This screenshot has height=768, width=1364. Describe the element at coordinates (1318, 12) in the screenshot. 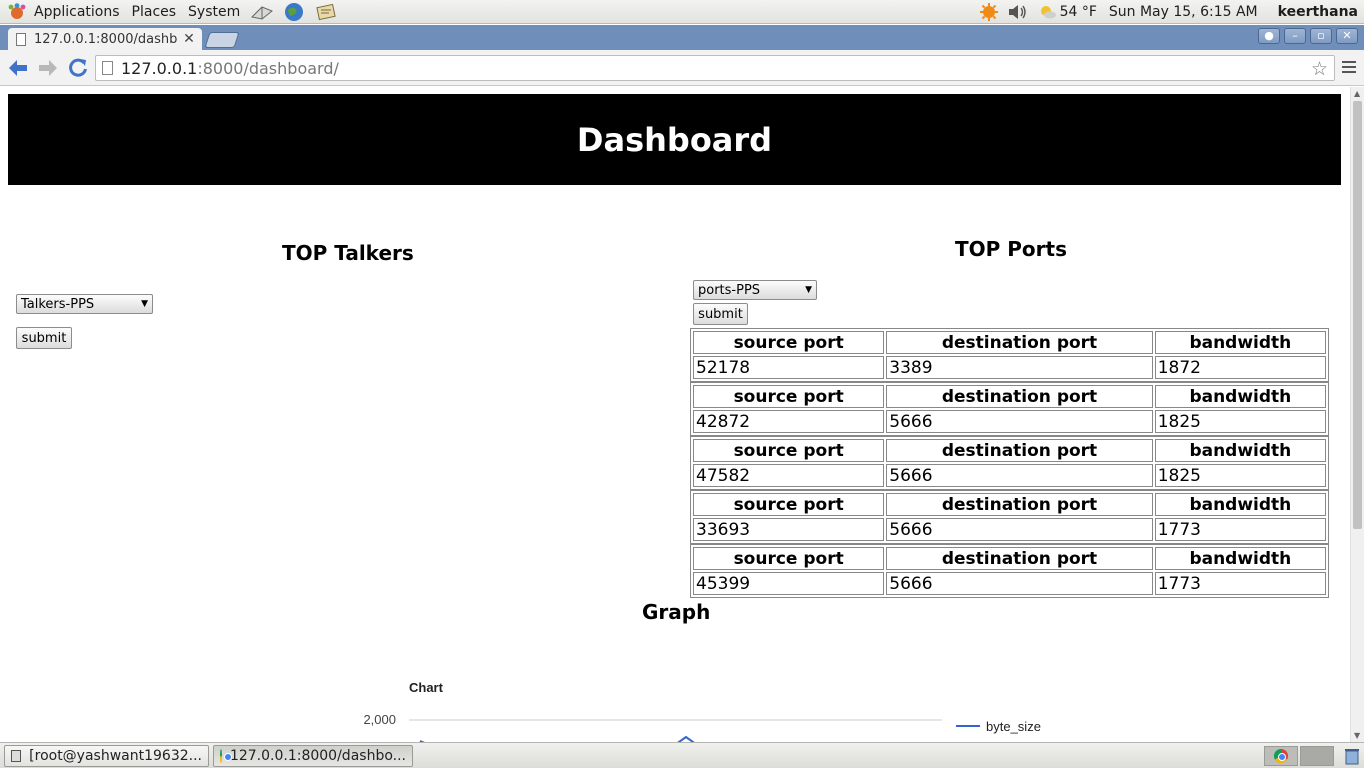

I see `user-menu: keerthana` at that location.